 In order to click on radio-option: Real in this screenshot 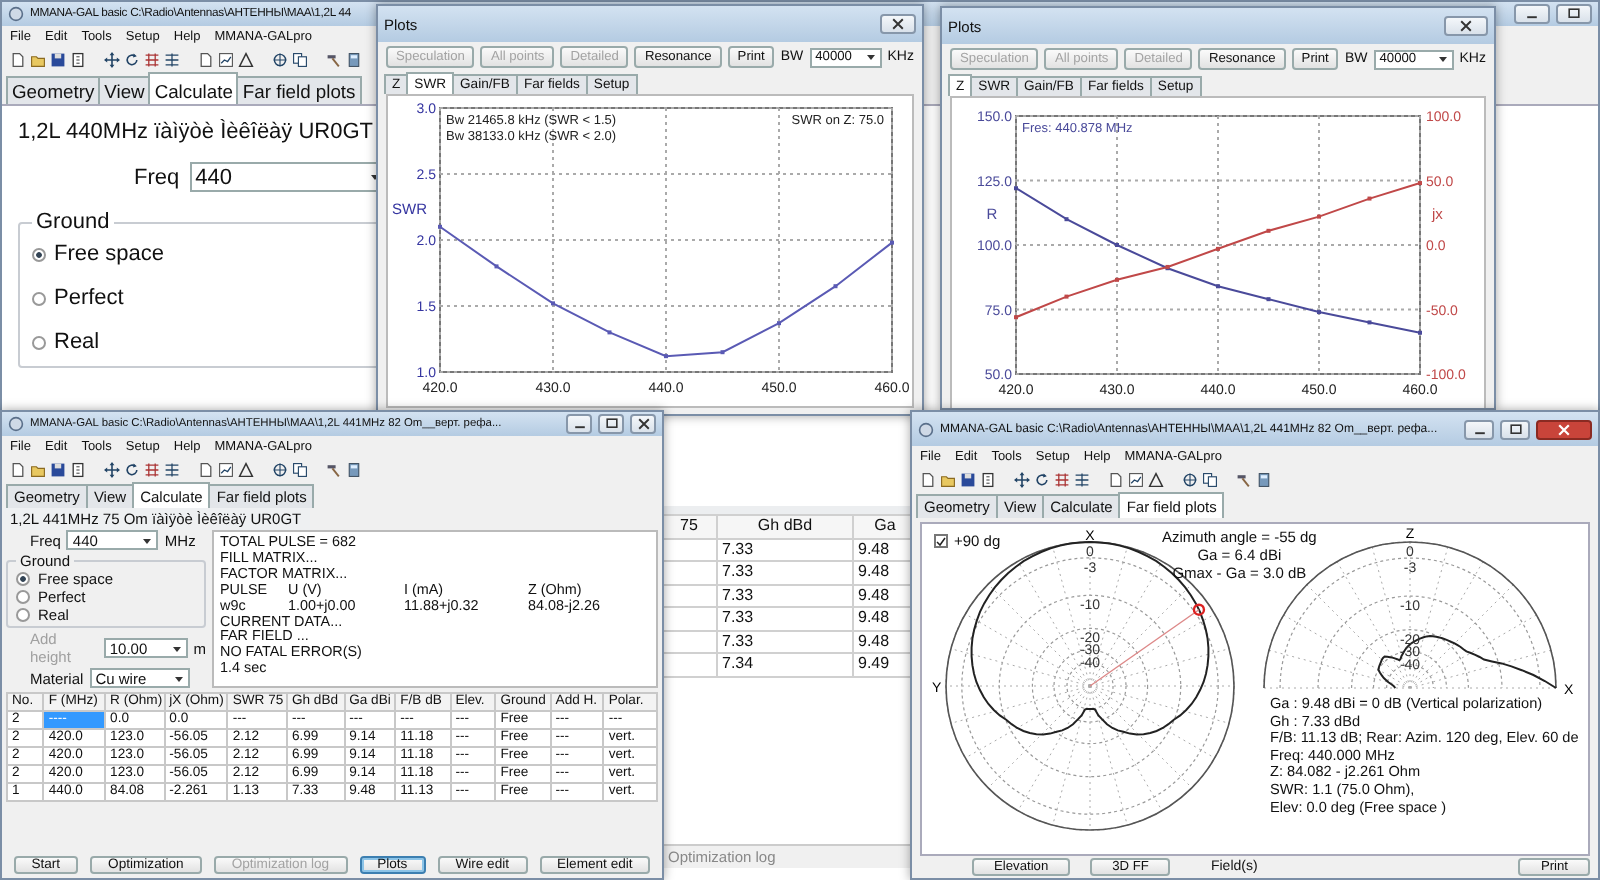, I will do `click(66, 342)`.